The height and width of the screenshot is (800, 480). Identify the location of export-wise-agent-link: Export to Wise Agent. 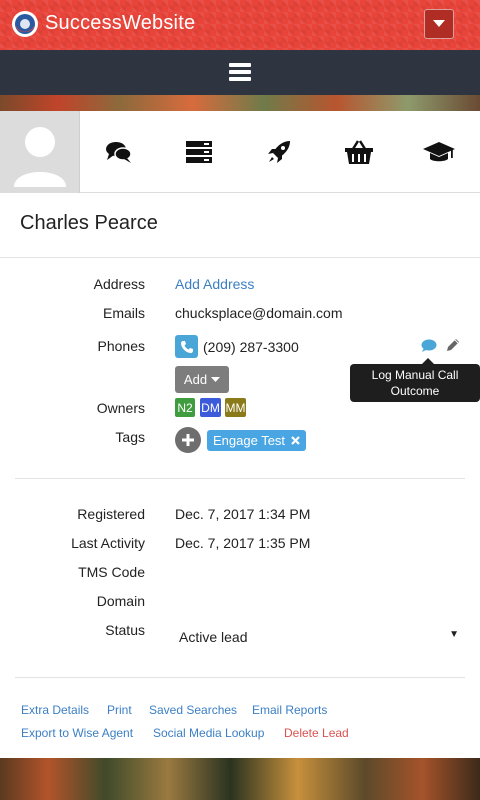
(77, 733).